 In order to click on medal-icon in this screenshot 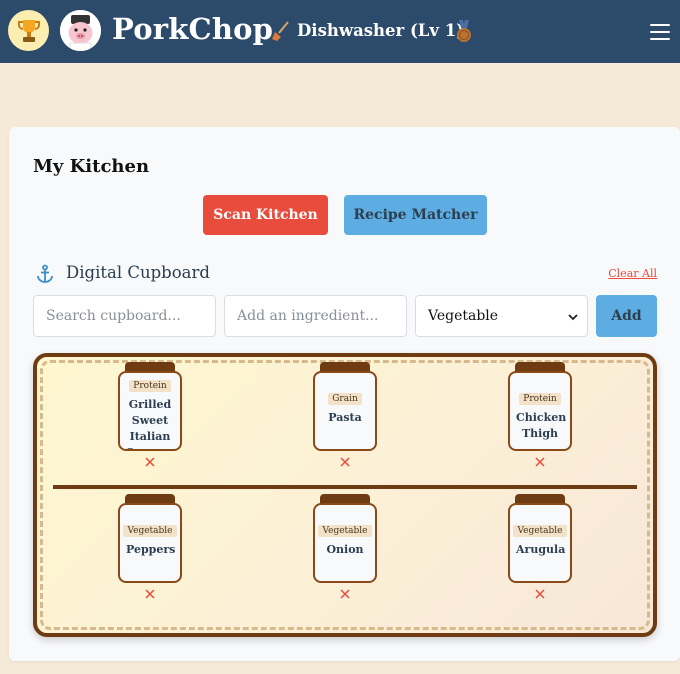, I will do `click(464, 31)`.